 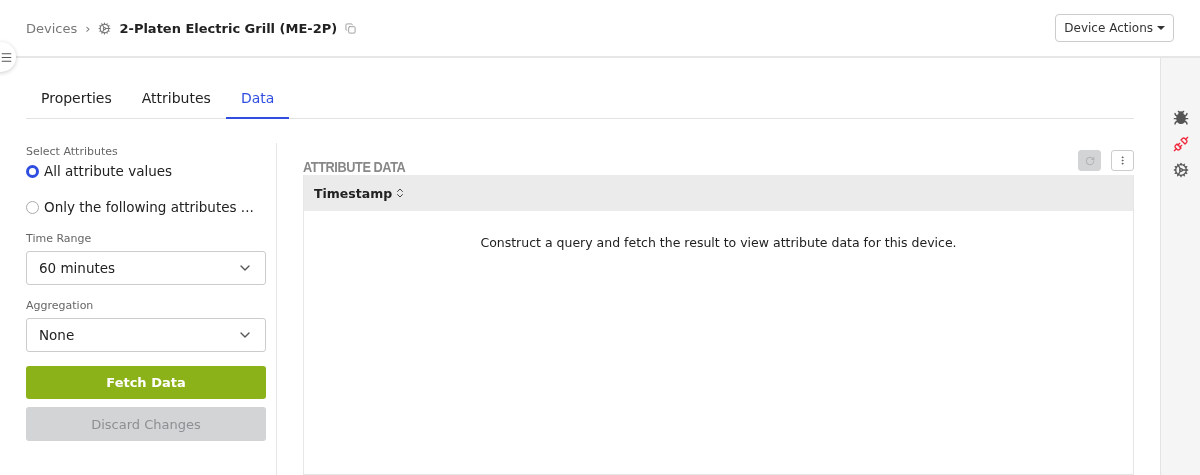 I want to click on bug-icon, so click(x=1180, y=118).